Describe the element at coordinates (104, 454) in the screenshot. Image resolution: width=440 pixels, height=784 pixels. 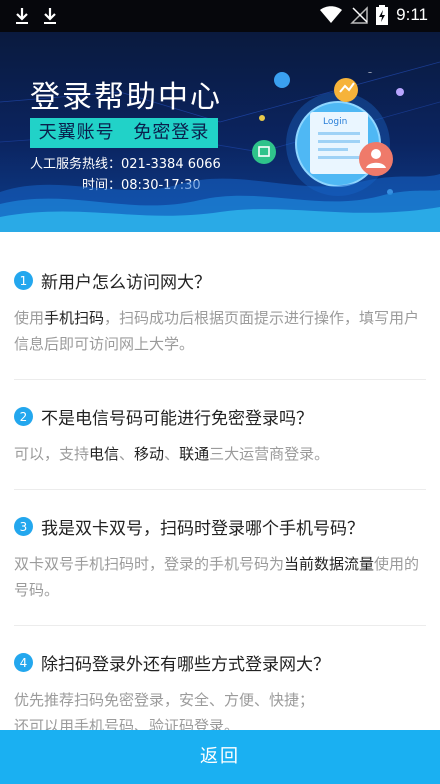
I see `highlight-text: 电信` at that location.